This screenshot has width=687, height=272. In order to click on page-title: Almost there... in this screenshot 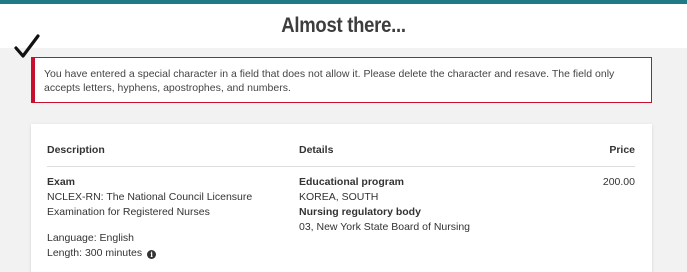, I will do `click(343, 25)`.